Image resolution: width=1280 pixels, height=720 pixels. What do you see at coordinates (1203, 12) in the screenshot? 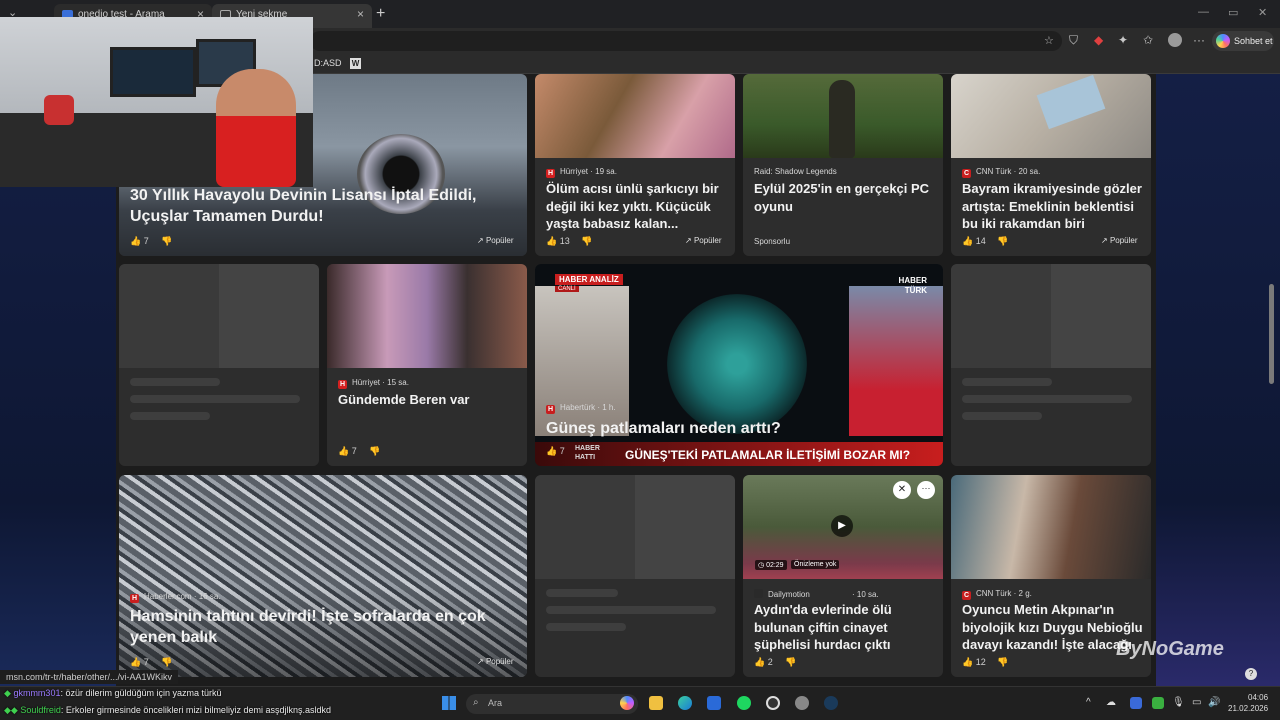
I see `minimize-icon: —` at bounding box center [1203, 12].